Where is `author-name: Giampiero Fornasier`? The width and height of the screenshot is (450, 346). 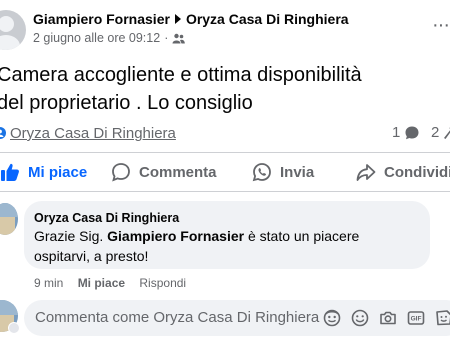 author-name: Giampiero Fornasier is located at coordinates (101, 19).